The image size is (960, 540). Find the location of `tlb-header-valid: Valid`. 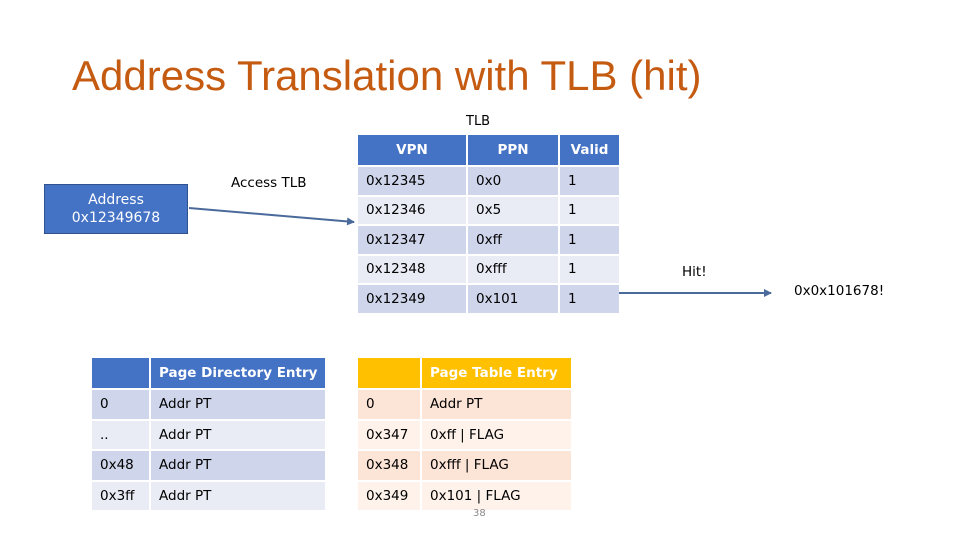

tlb-header-valid: Valid is located at coordinates (589, 150).